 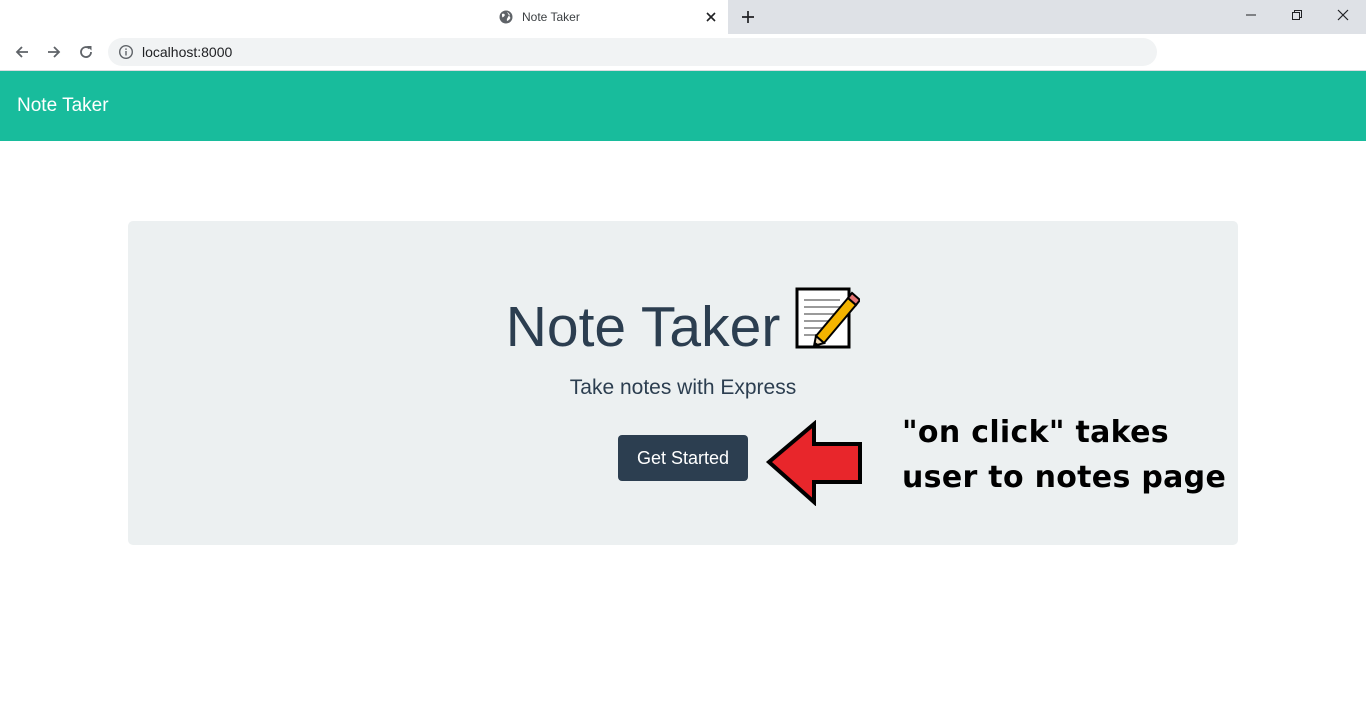 What do you see at coordinates (683, 458) in the screenshot?
I see `get-started-button: Get Started` at bounding box center [683, 458].